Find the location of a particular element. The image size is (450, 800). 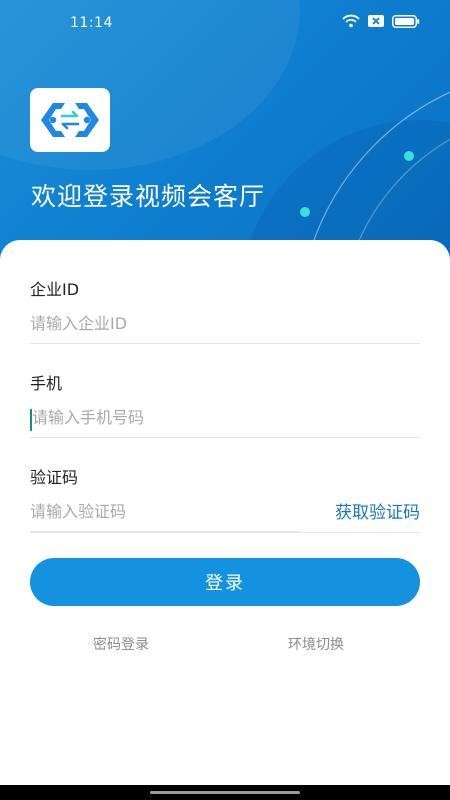

get-code-button: 获取验证码 is located at coordinates (377, 510).